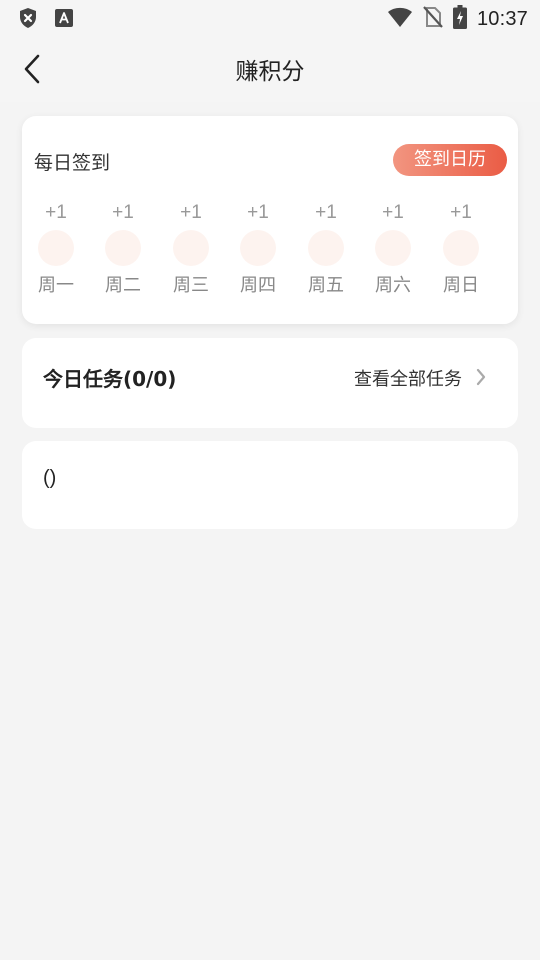 The image size is (540, 960). I want to click on text-a-icon, so click(64, 20).